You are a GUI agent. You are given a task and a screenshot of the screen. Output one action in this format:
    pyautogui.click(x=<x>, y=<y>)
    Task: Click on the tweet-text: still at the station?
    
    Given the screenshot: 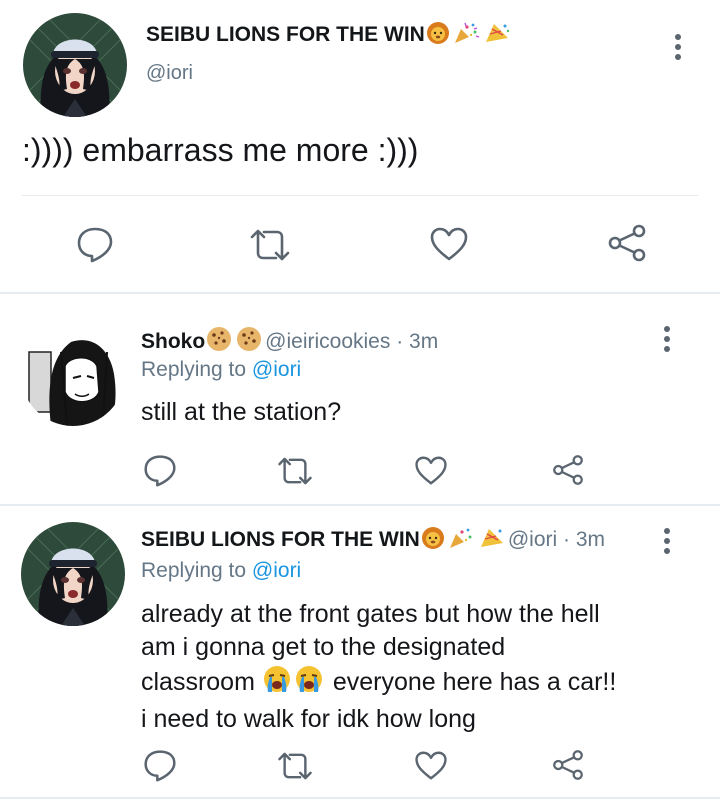 What is the action you would take?
    pyautogui.click(x=241, y=412)
    